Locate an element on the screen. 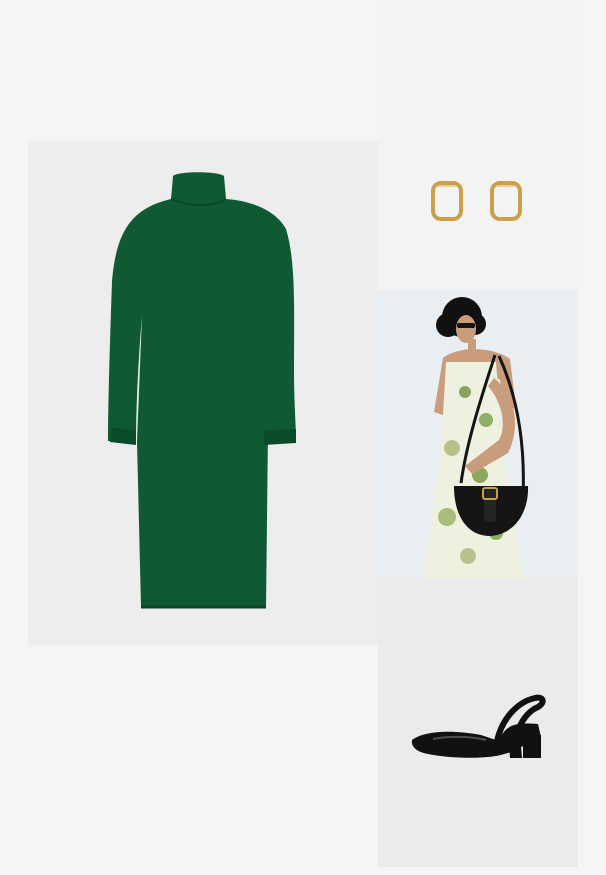  gold-hoop-earrings-tile is located at coordinates (478, 145).